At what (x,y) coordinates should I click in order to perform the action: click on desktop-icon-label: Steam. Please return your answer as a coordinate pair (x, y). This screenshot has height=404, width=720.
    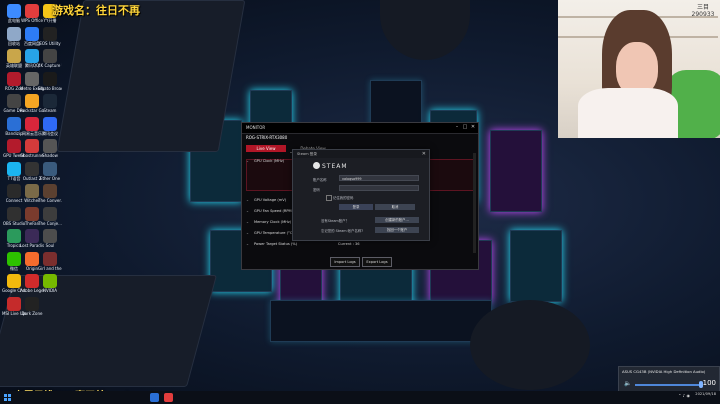
    Looking at the image, I should click on (50, 110).